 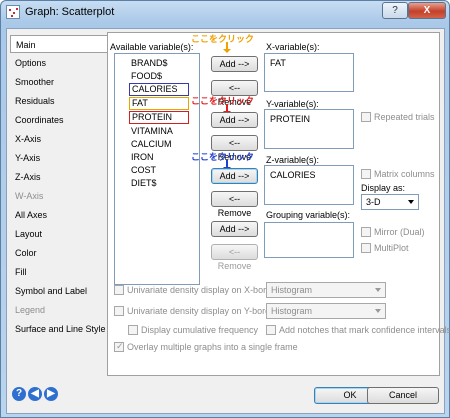 What do you see at coordinates (309, 185) in the screenshot?
I see `z-variables-list: CALORIES` at bounding box center [309, 185].